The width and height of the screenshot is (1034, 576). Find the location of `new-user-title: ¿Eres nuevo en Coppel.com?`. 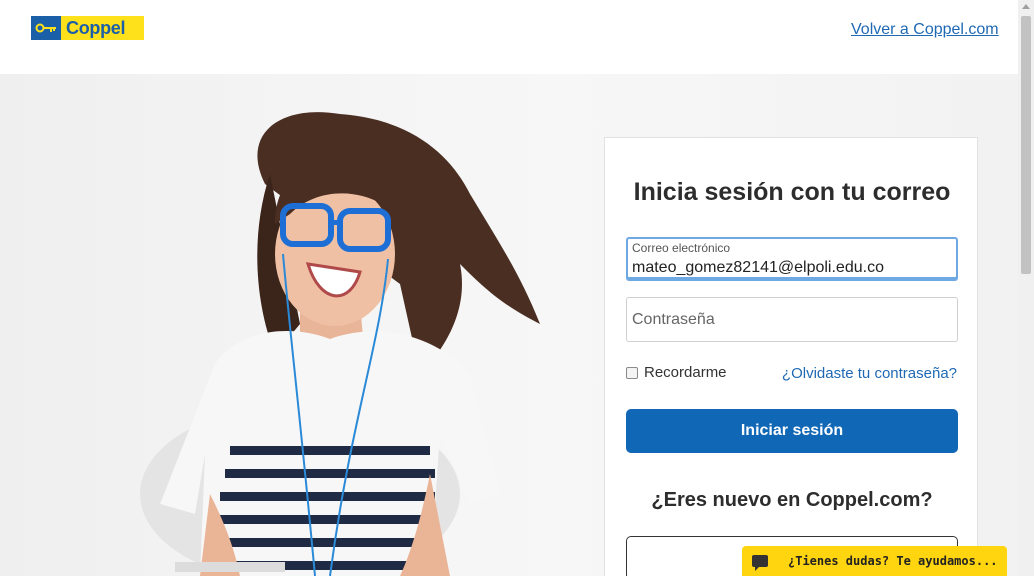

new-user-title: ¿Eres nuevo en Coppel.com? is located at coordinates (792, 500).